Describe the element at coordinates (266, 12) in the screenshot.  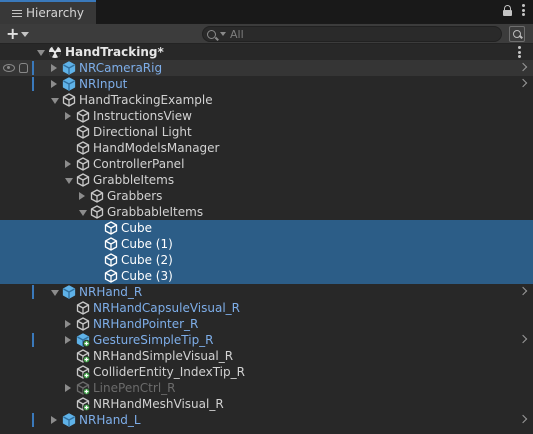
I see `tab-bar: Hierarchy` at that location.